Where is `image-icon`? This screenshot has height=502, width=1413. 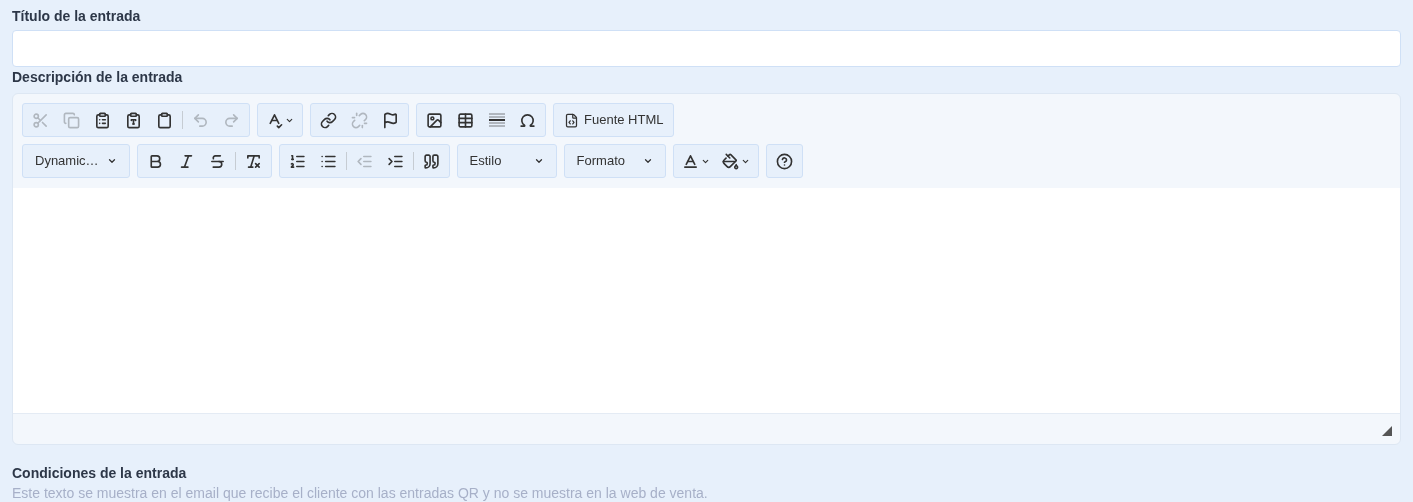 image-icon is located at coordinates (434, 120).